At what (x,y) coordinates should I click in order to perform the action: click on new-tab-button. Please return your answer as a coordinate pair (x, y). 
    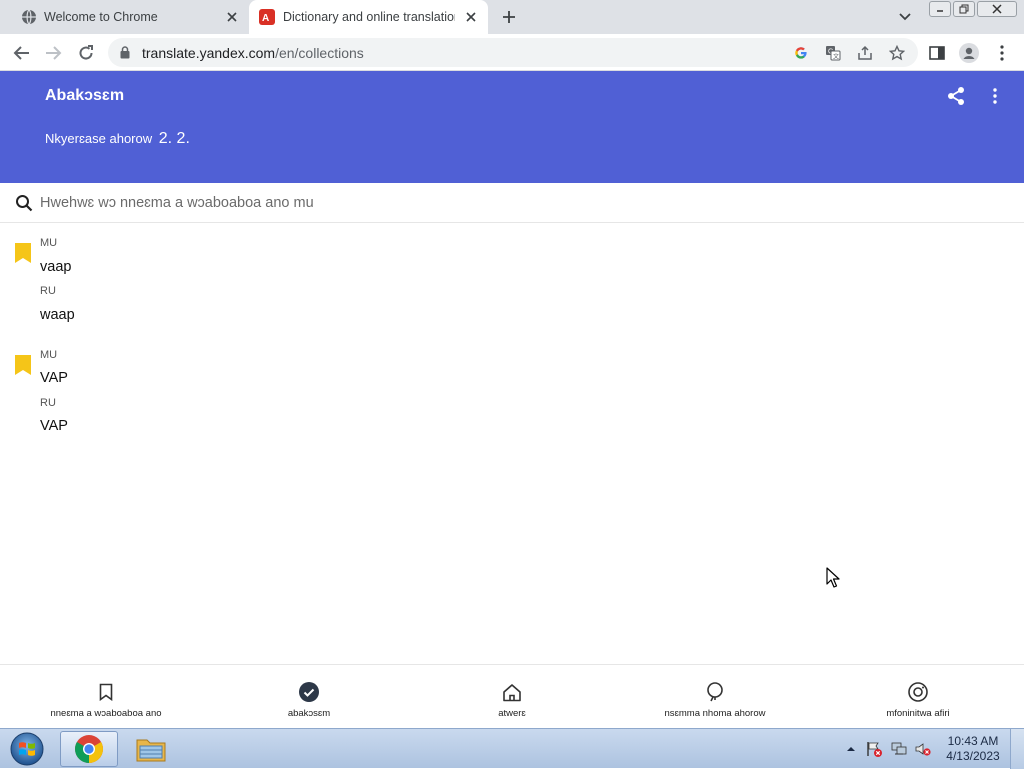
    Looking at the image, I should click on (509, 17).